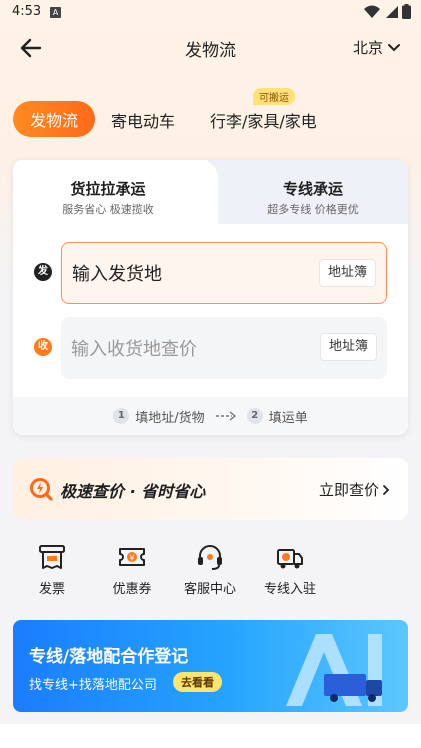  Describe the element at coordinates (312, 189) in the screenshot. I see `tab-dedicated-title: 专线承运` at that location.